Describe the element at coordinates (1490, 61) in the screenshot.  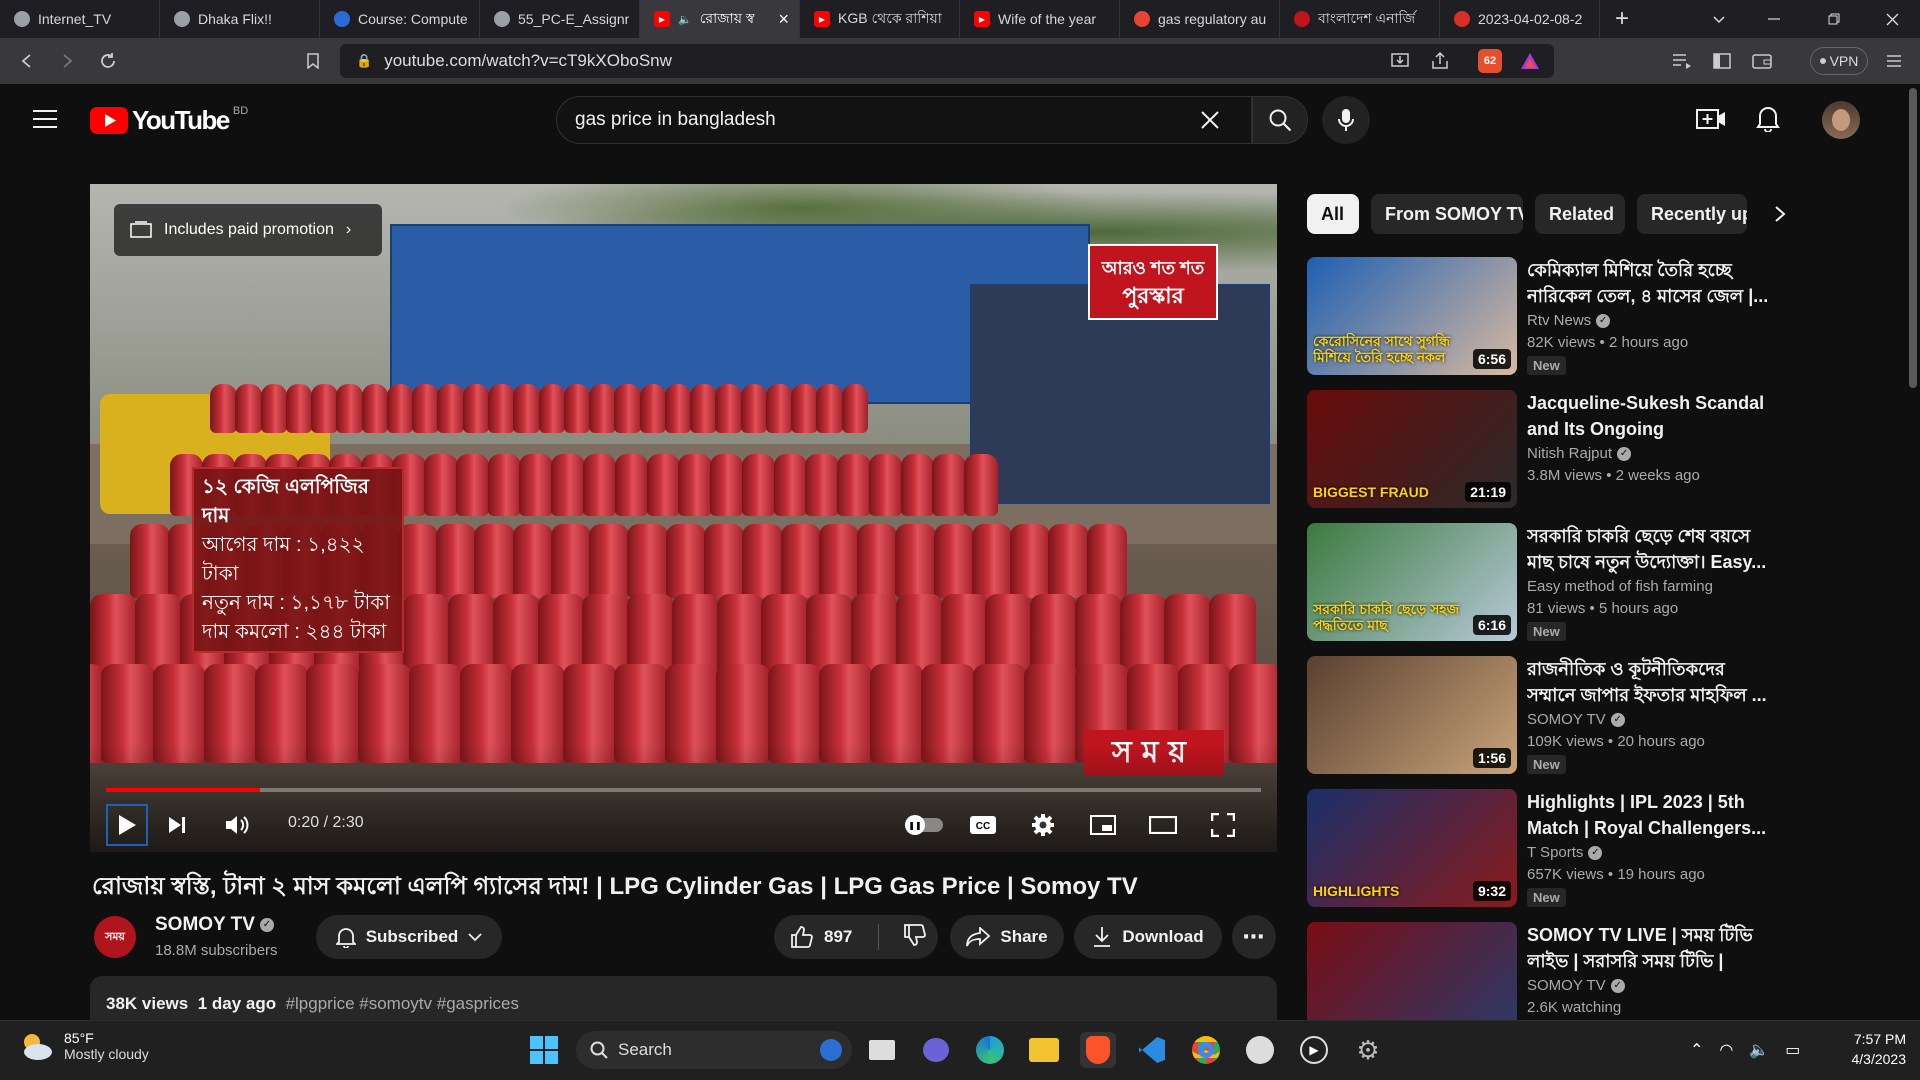
I see `brave-shields-button: 62` at that location.